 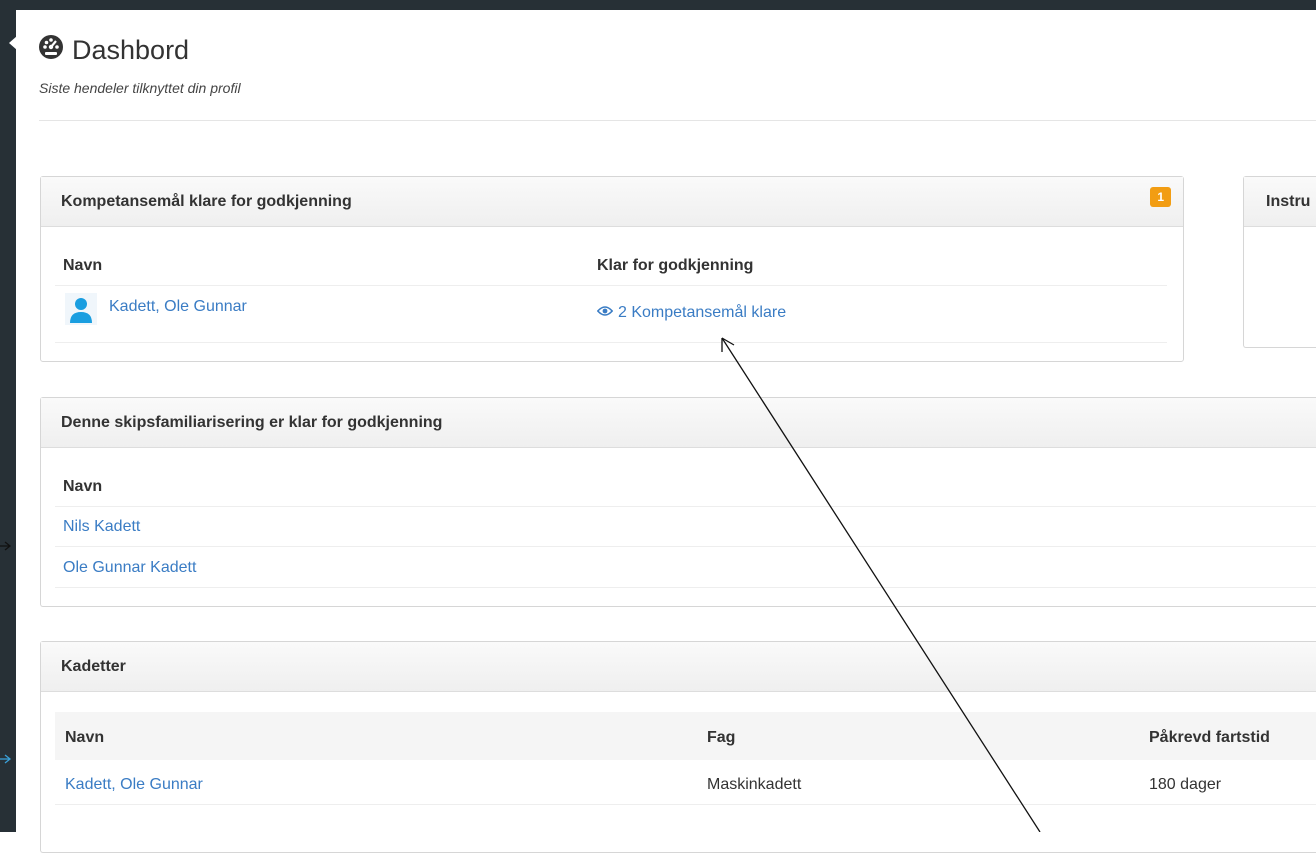 I want to click on column-header-ready: Klar for godkjenning, so click(x=675, y=265).